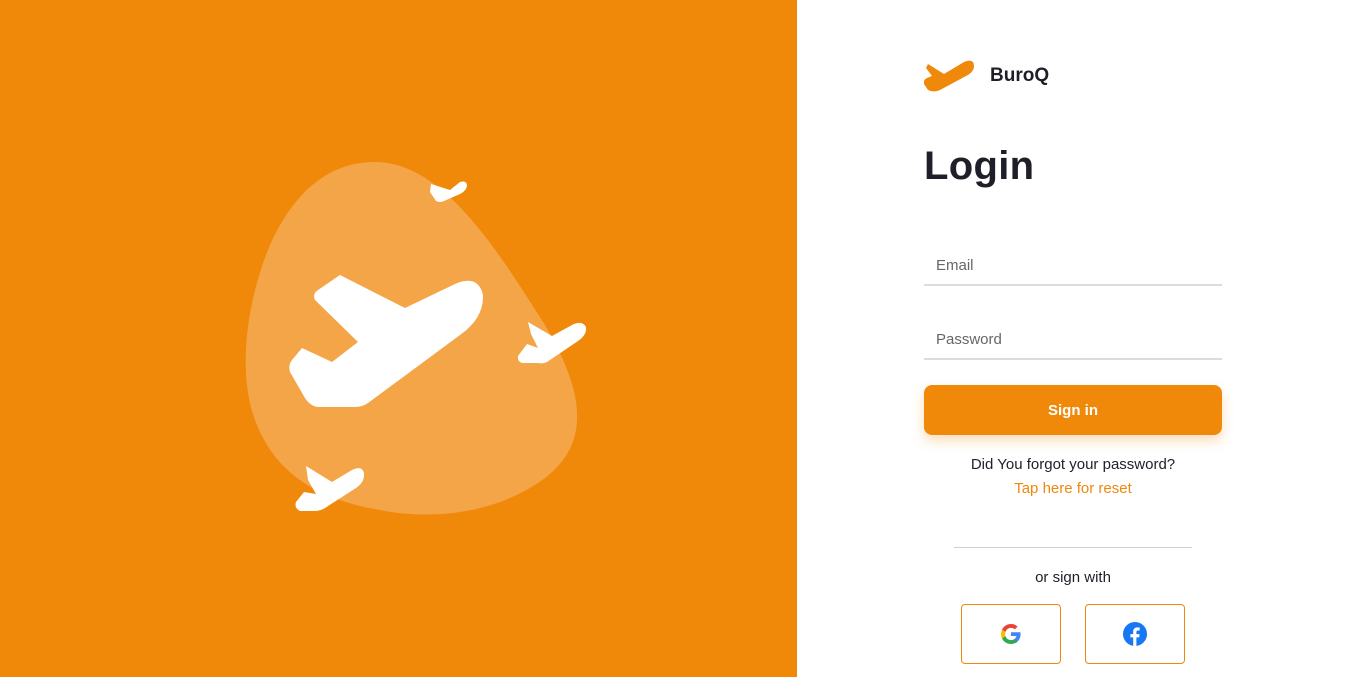  What do you see at coordinates (949, 76) in the screenshot?
I see `airplane-icon` at bounding box center [949, 76].